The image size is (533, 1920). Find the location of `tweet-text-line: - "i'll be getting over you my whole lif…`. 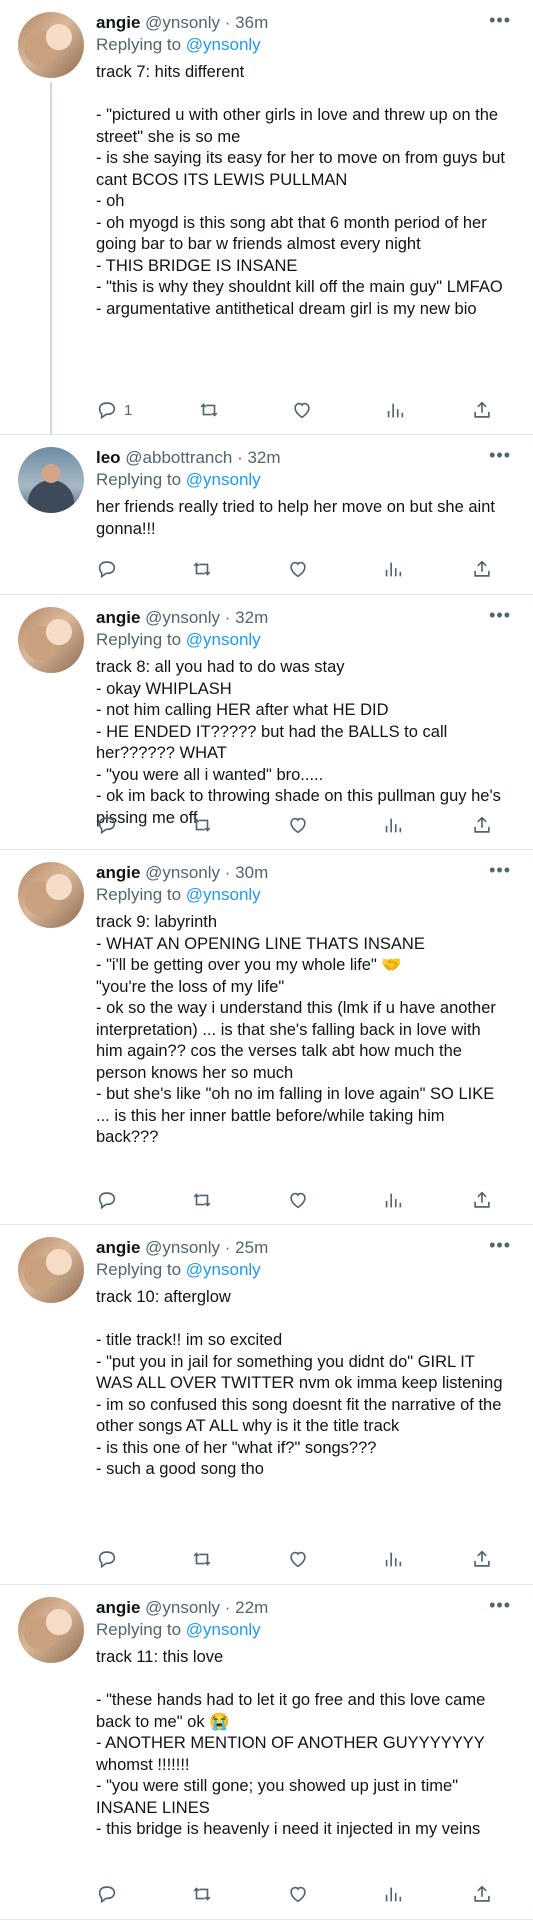

tweet-text-line: - "i'll be getting over you my whole lif… is located at coordinates (249, 965).